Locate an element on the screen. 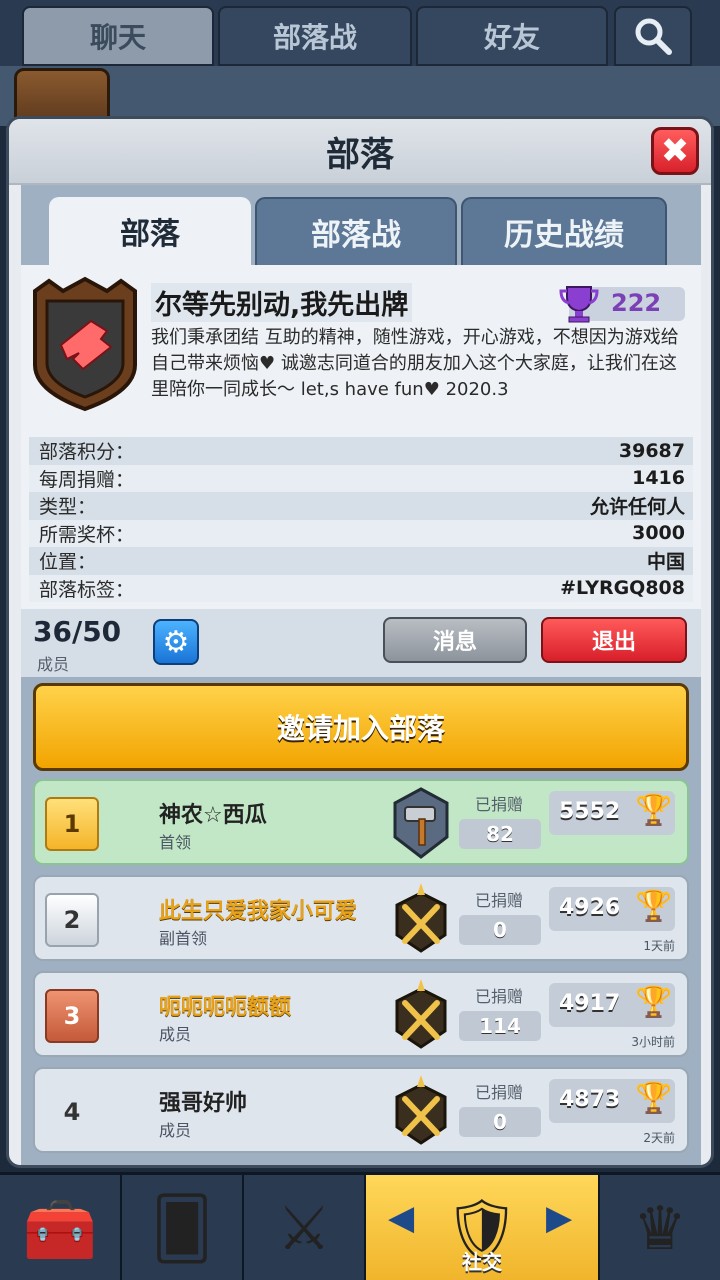 Image resolution: width=720 pixels, height=1280 pixels. donated-value: 82 is located at coordinates (500, 834).